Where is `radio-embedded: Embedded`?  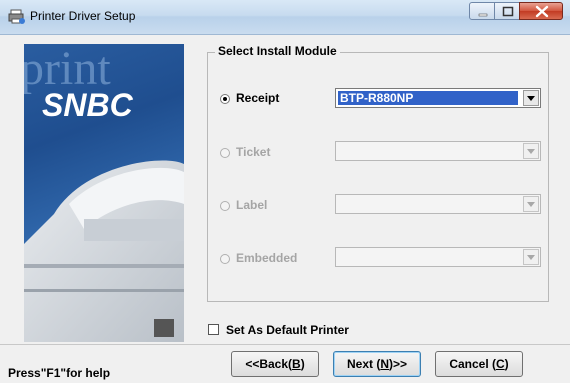
radio-embedded: Embedded is located at coordinates (275, 259).